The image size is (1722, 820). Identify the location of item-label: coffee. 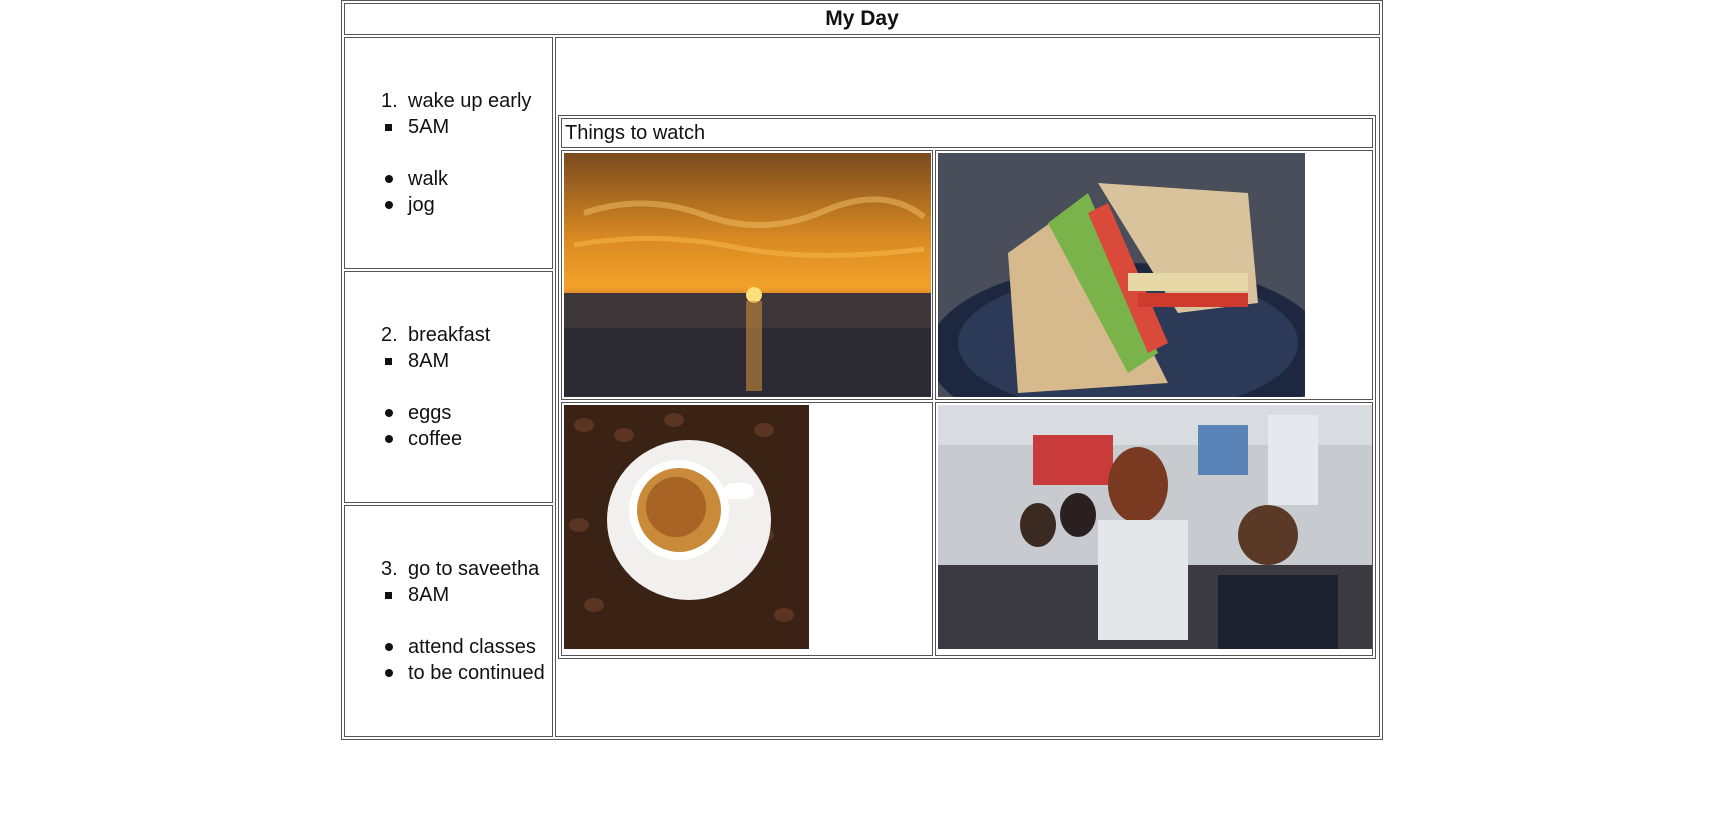
(435, 439).